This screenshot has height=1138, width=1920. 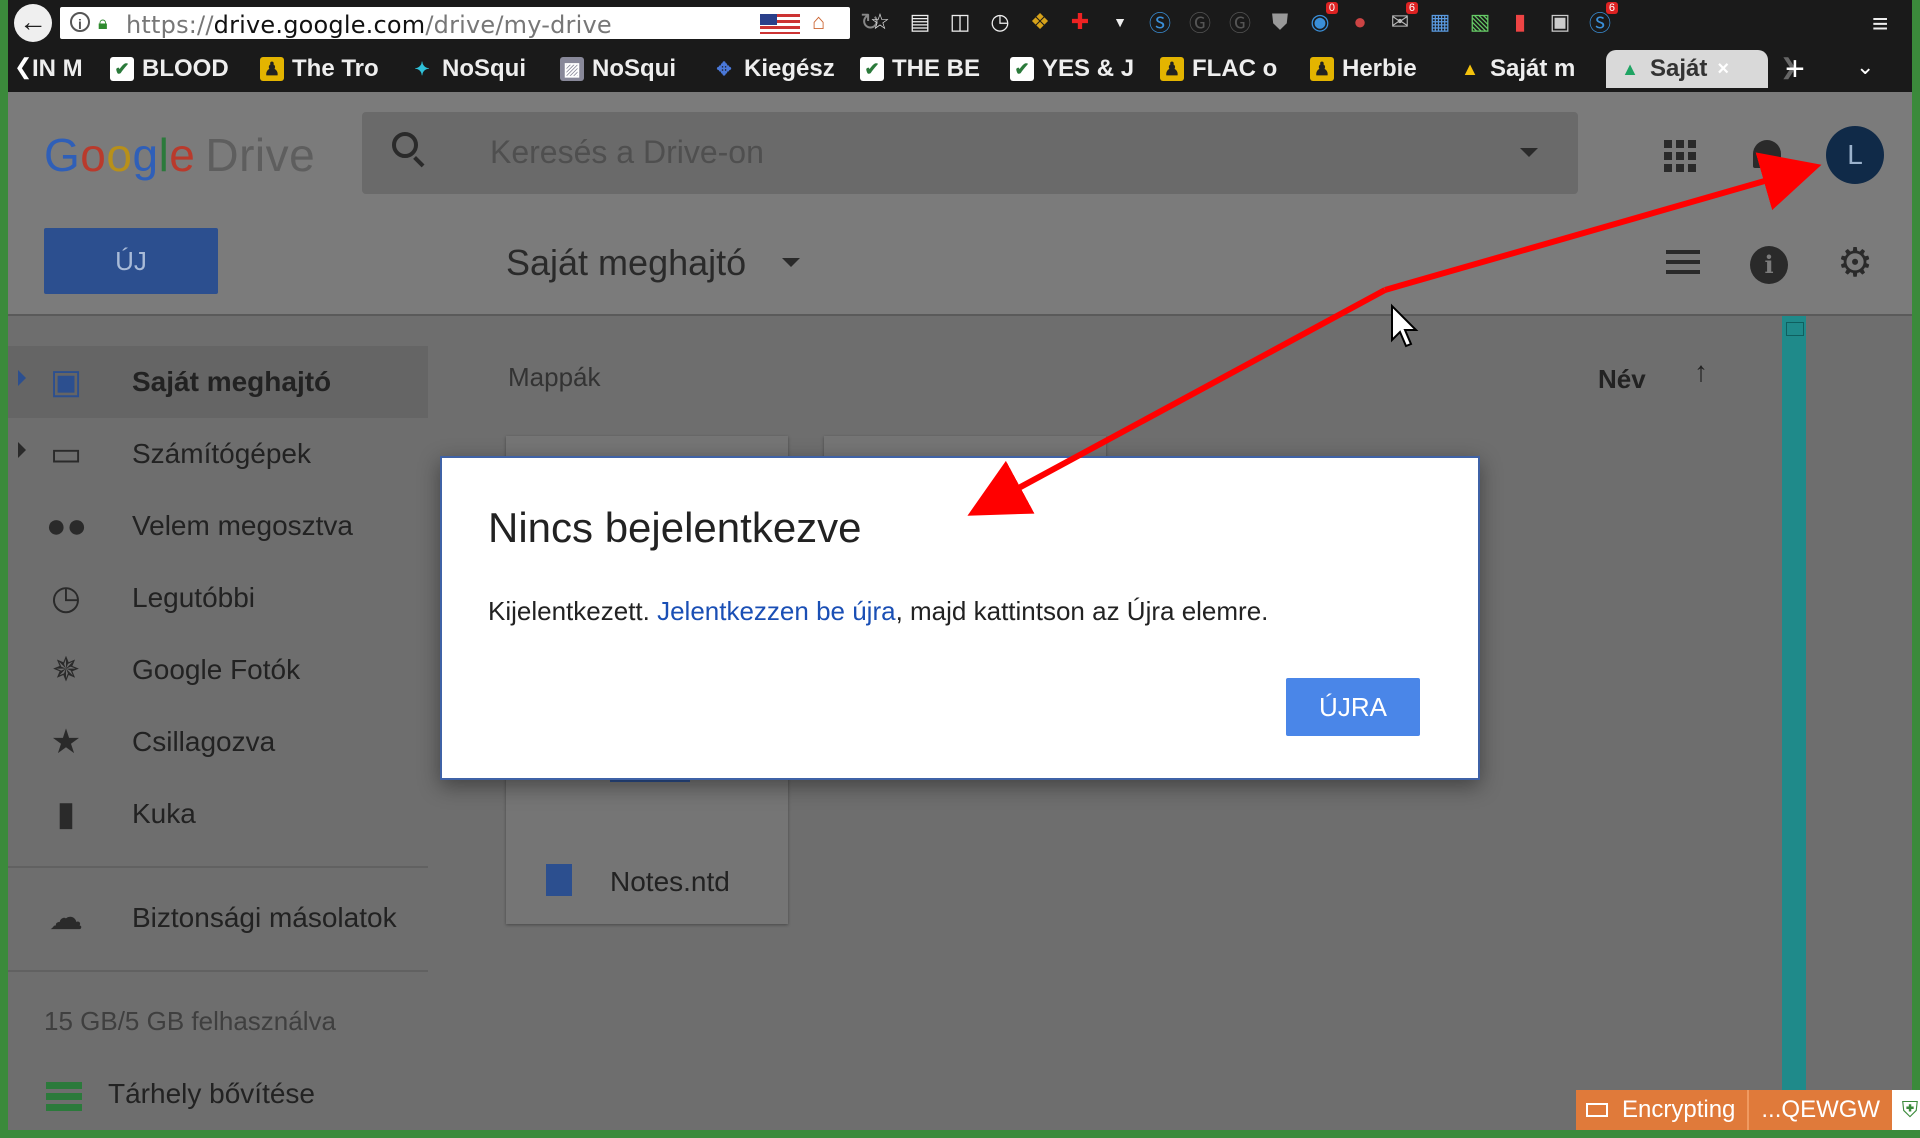 What do you see at coordinates (1795, 69) in the screenshot?
I see `new-tab-button: +` at bounding box center [1795, 69].